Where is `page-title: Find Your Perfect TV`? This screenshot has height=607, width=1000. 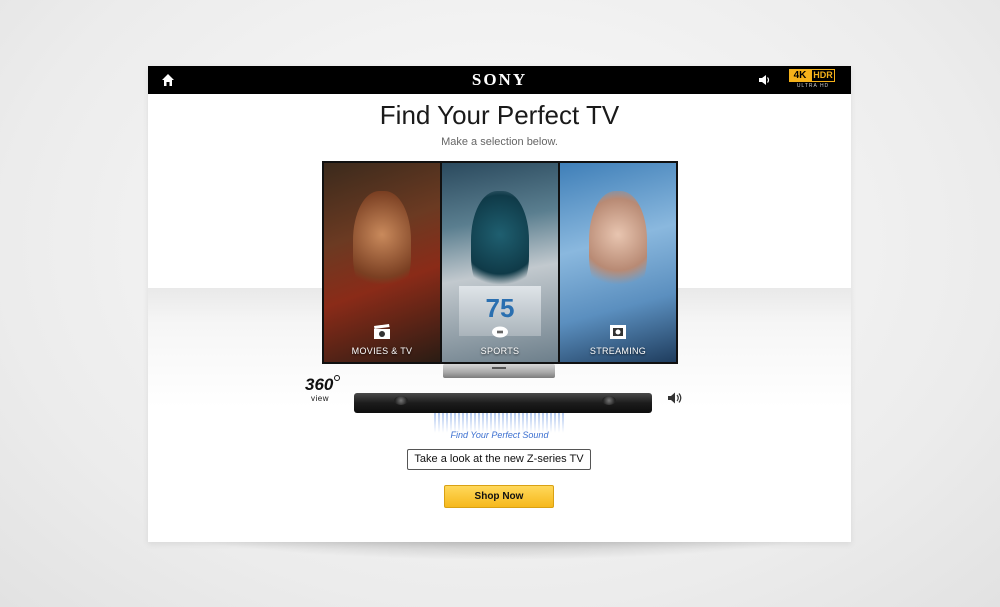
page-title: Find Your Perfect TV is located at coordinates (499, 115).